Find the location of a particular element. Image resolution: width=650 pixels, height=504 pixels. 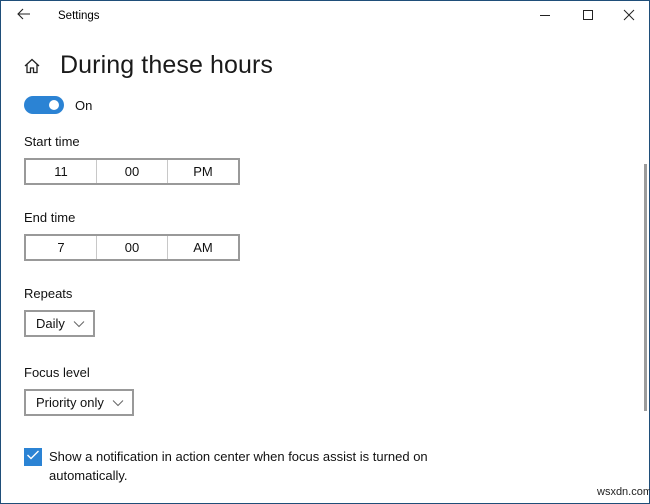

home-icon is located at coordinates (33, 66).